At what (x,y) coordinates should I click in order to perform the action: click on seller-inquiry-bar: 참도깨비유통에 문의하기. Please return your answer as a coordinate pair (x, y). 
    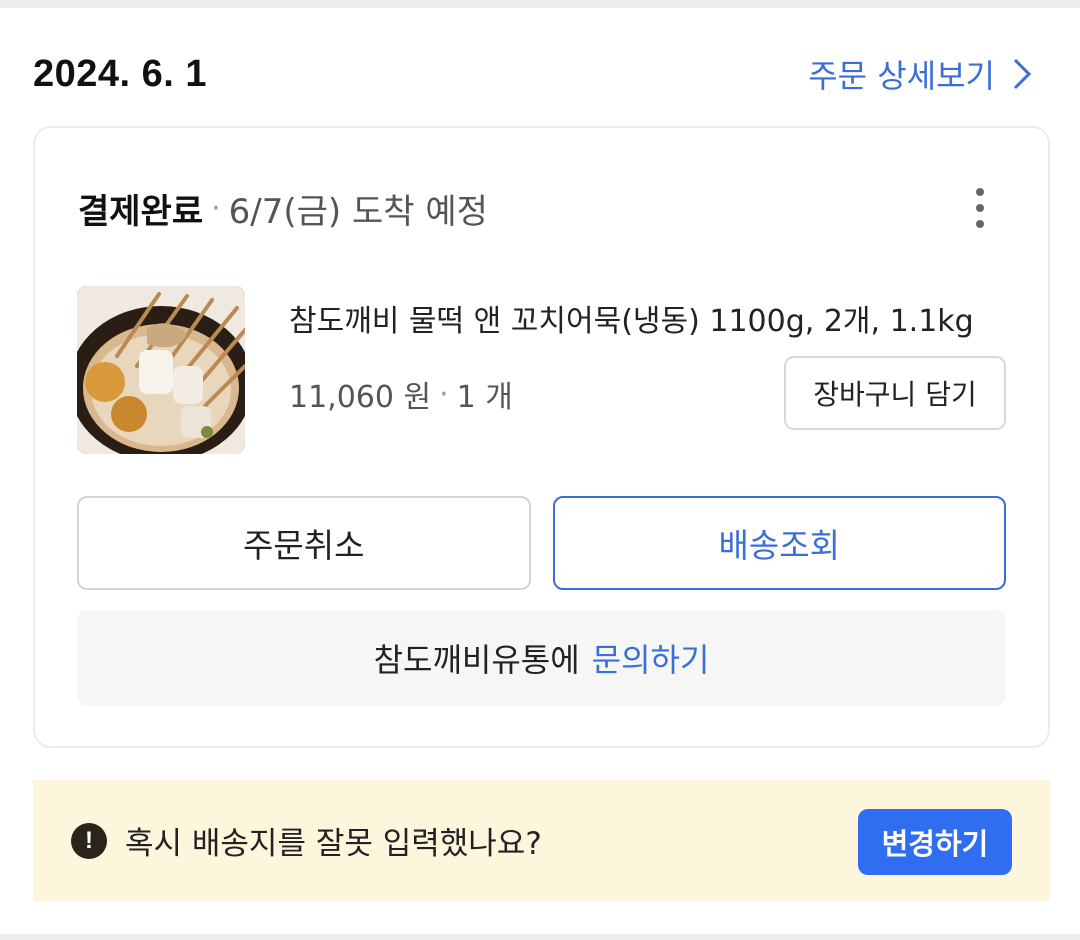
    Looking at the image, I should click on (541, 658).